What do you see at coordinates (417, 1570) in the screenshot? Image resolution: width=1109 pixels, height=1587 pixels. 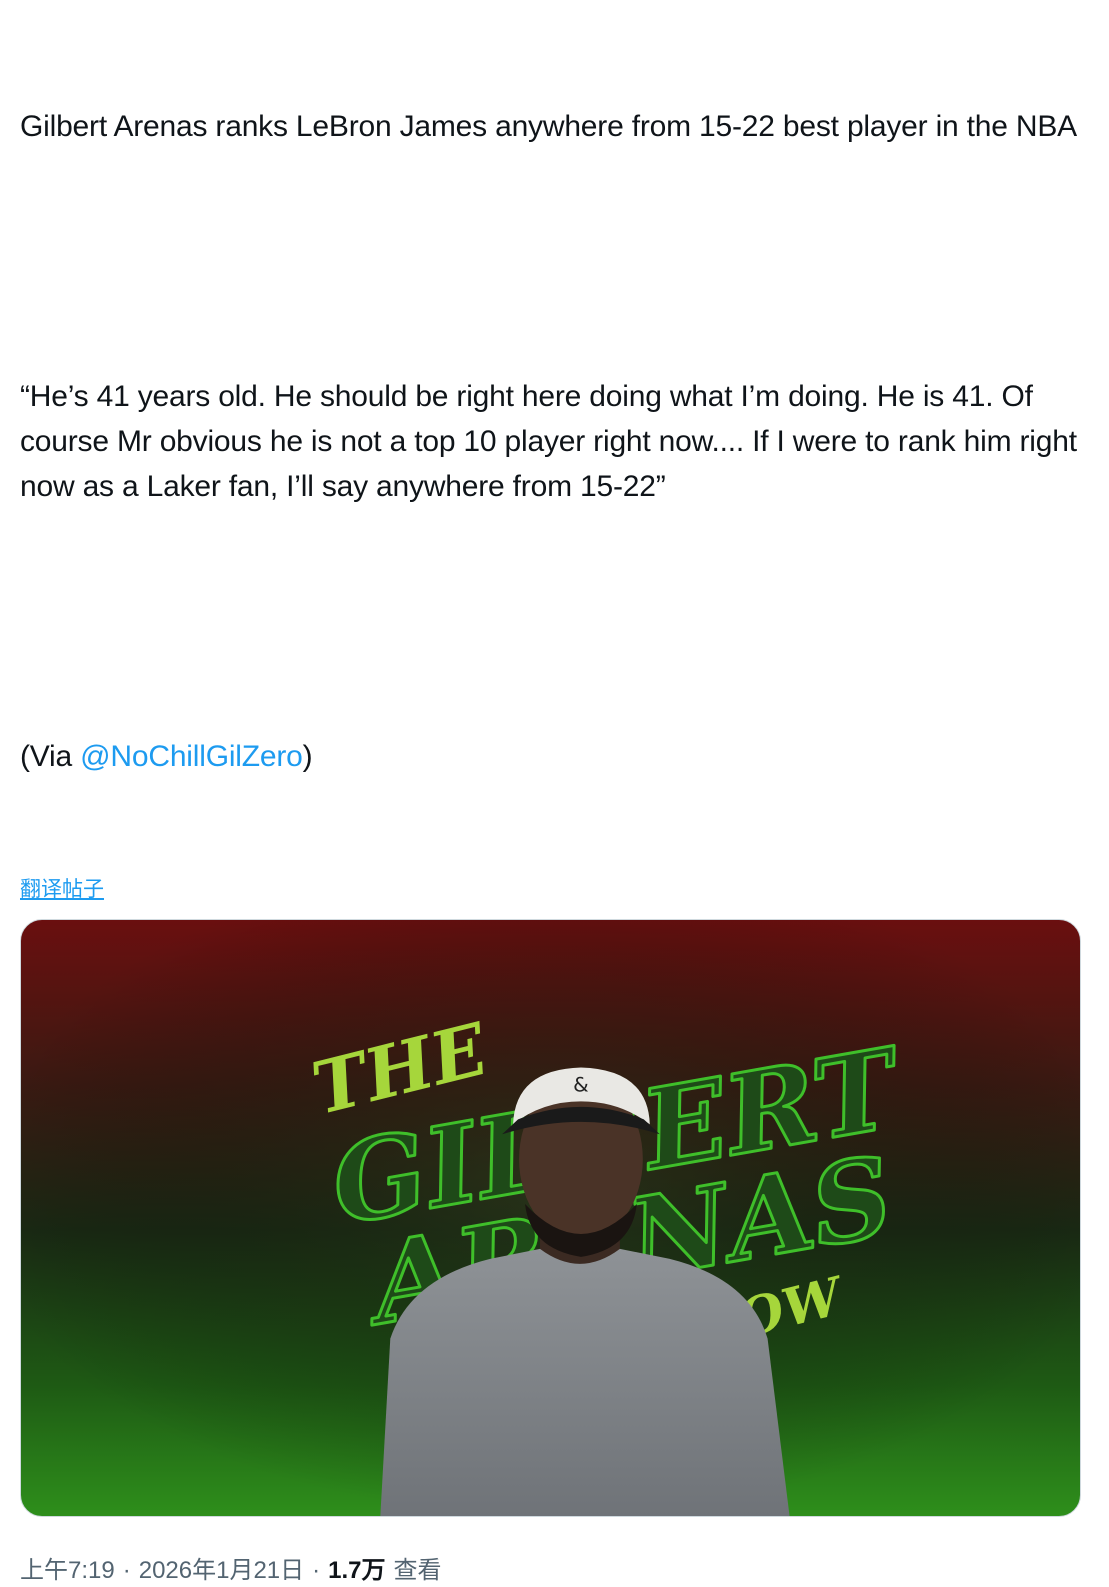 I see `views-label: 查看` at bounding box center [417, 1570].